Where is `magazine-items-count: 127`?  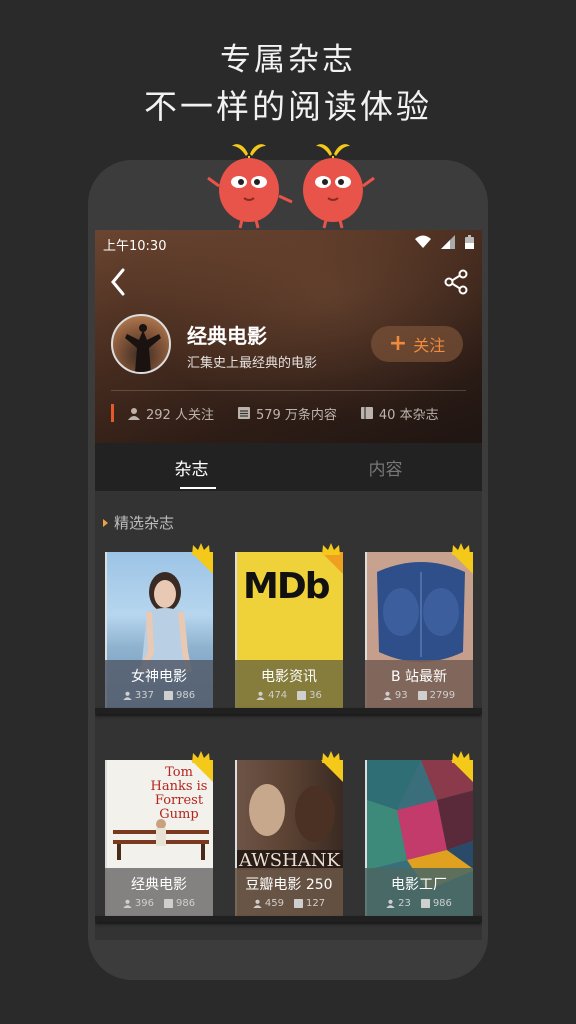
magazine-items-count: 127 is located at coordinates (316, 903).